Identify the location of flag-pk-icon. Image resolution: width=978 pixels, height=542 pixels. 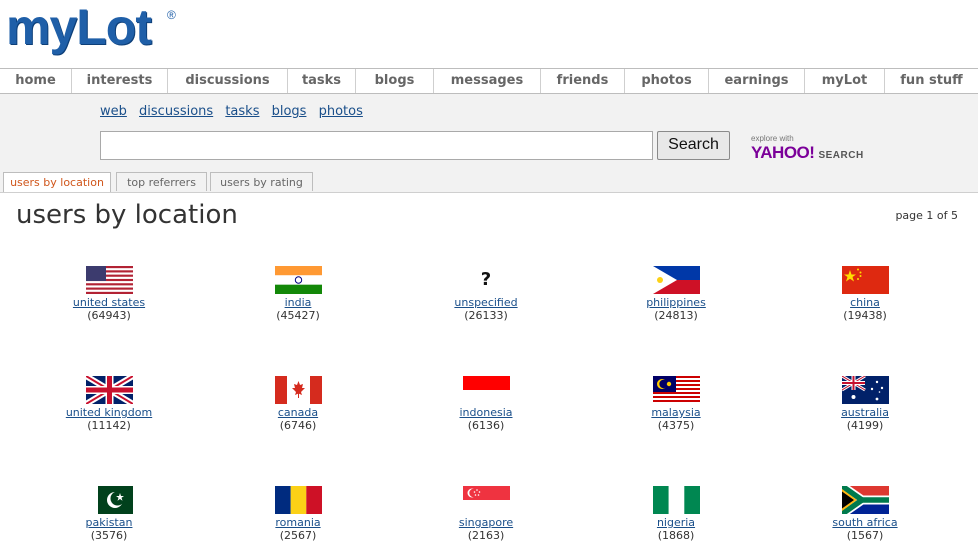
(109, 500).